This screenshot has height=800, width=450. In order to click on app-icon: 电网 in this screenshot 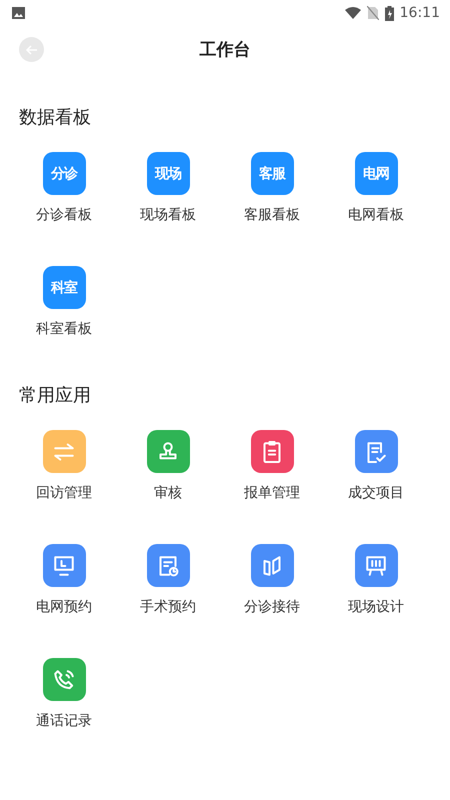, I will do `click(376, 173)`.